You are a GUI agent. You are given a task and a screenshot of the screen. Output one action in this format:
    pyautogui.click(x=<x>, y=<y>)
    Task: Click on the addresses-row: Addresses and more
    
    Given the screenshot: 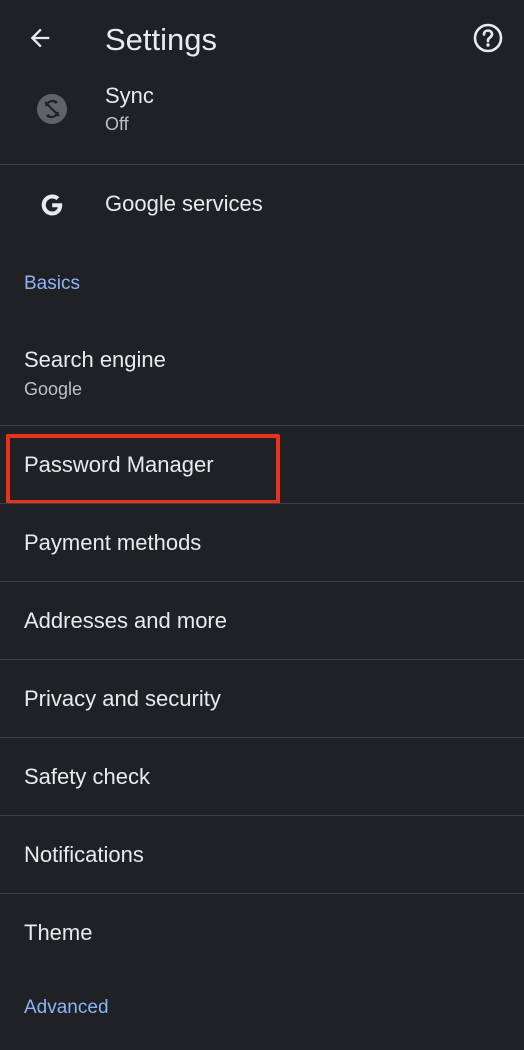 What is the action you would take?
    pyautogui.click(x=262, y=620)
    